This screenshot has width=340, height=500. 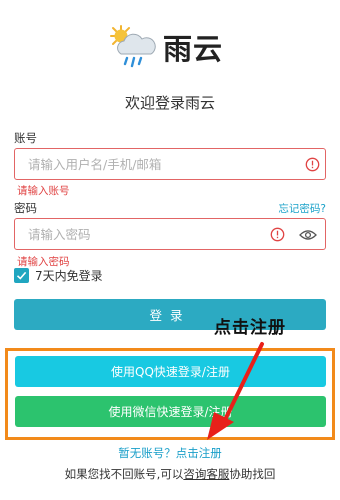 I want to click on account-label: 账号, so click(x=25, y=138).